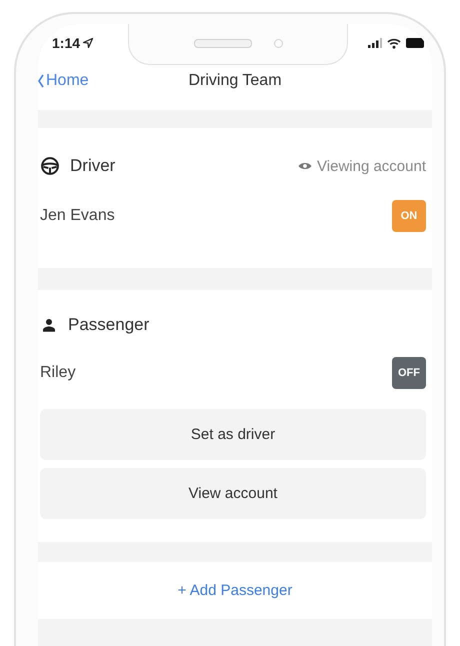 This screenshot has height=646, width=460. I want to click on signal-icon, so click(375, 43).